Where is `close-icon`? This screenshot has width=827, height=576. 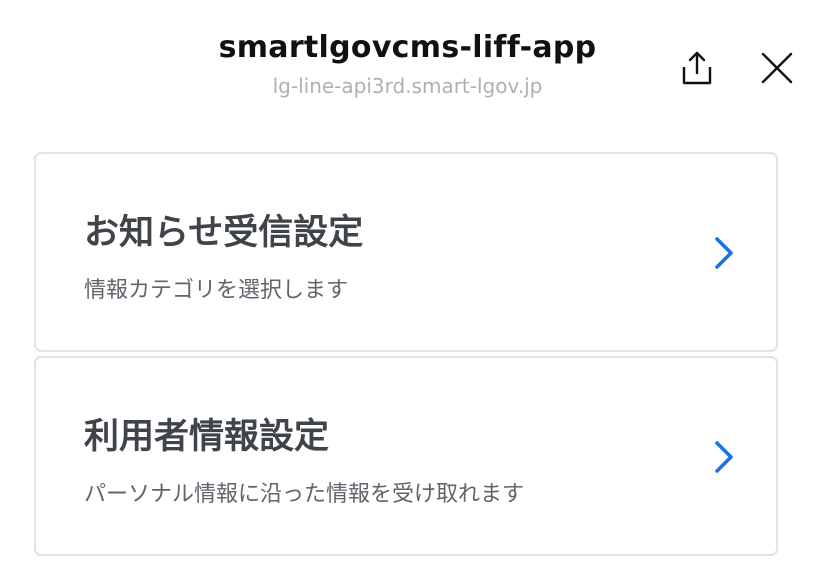
close-icon is located at coordinates (777, 68).